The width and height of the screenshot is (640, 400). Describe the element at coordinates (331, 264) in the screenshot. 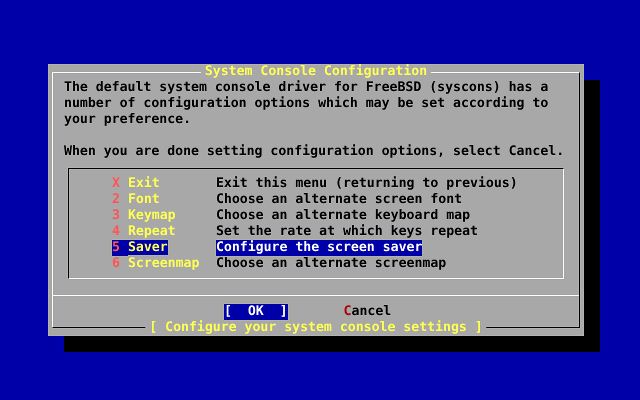

I see `menu-item-description: Choose an alternate screenmap` at that location.